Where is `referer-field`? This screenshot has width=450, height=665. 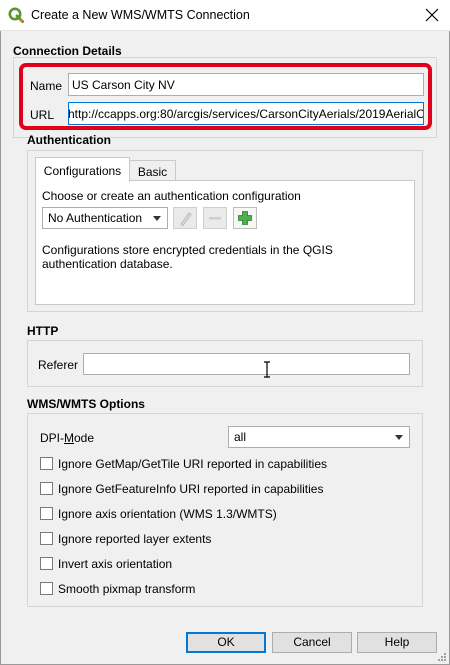 referer-field is located at coordinates (246, 364).